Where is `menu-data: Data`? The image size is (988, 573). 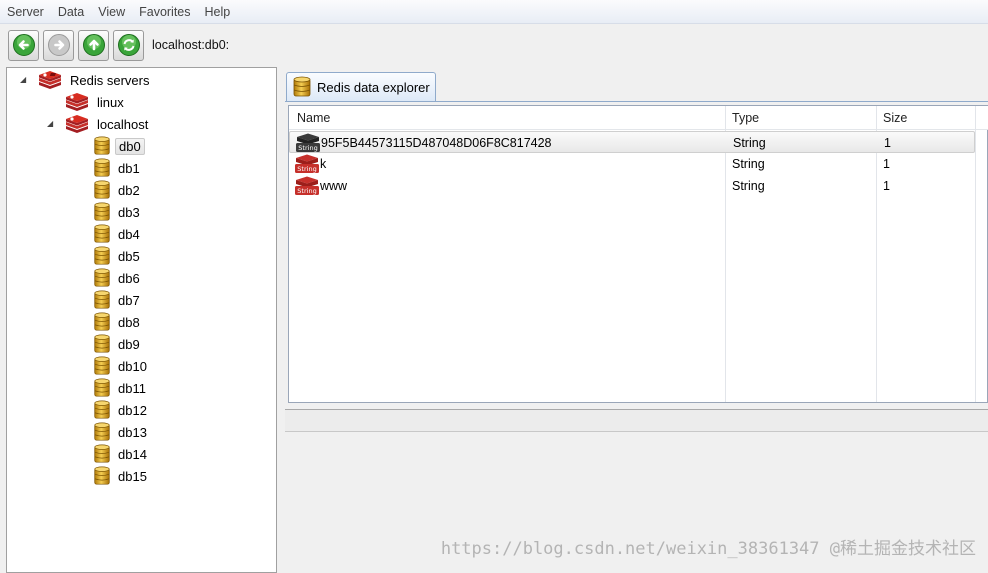
menu-data: Data is located at coordinates (71, 12).